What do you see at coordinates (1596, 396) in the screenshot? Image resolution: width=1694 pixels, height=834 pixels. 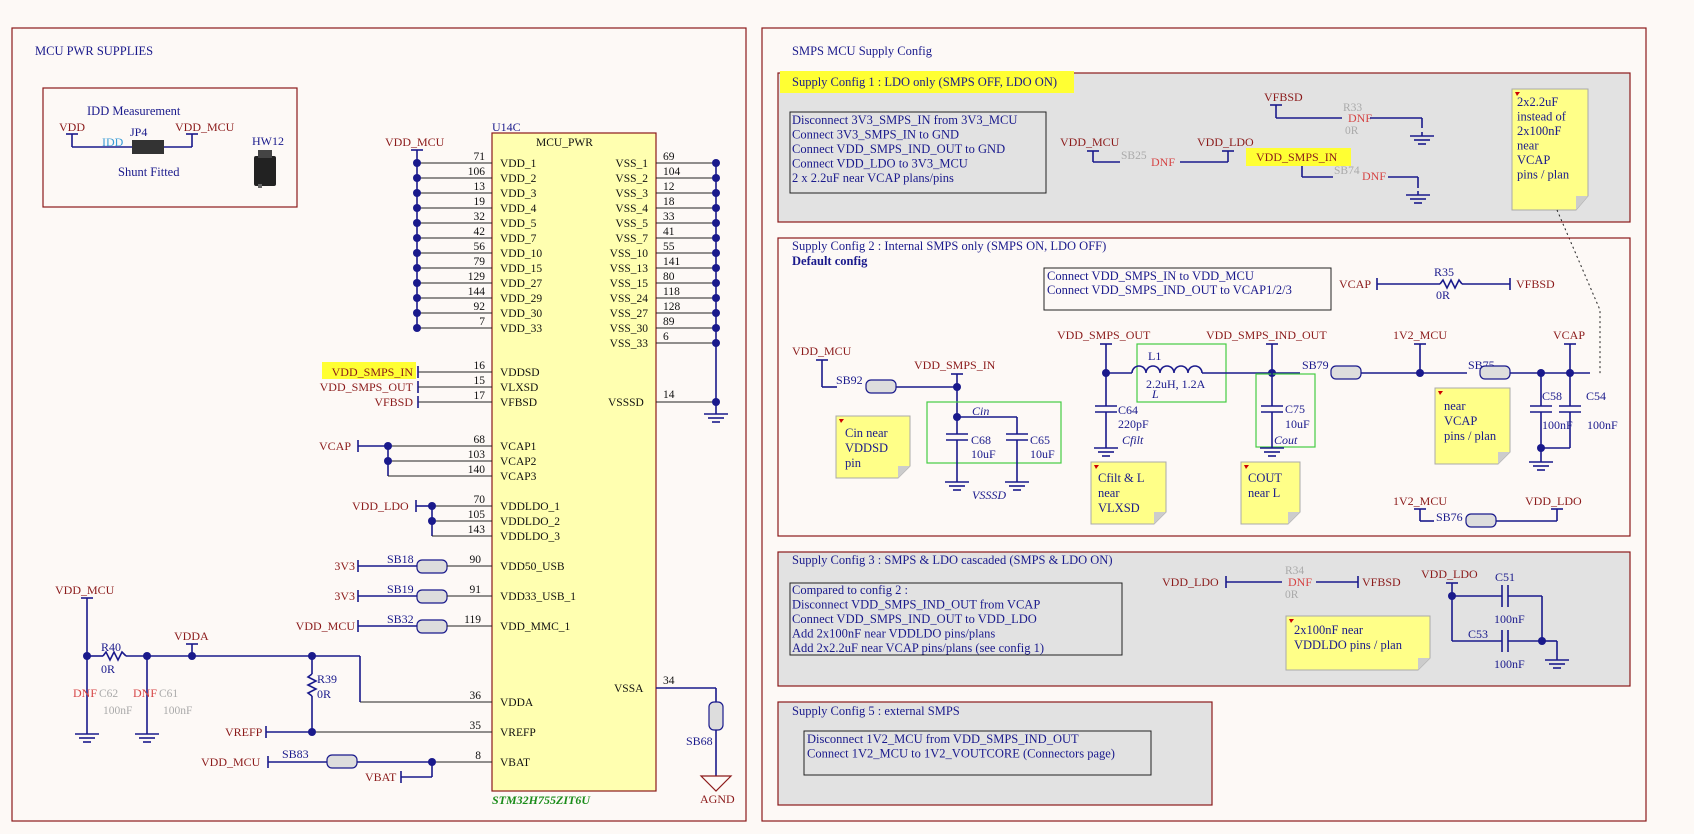 I see `c54-ref: C54` at bounding box center [1596, 396].